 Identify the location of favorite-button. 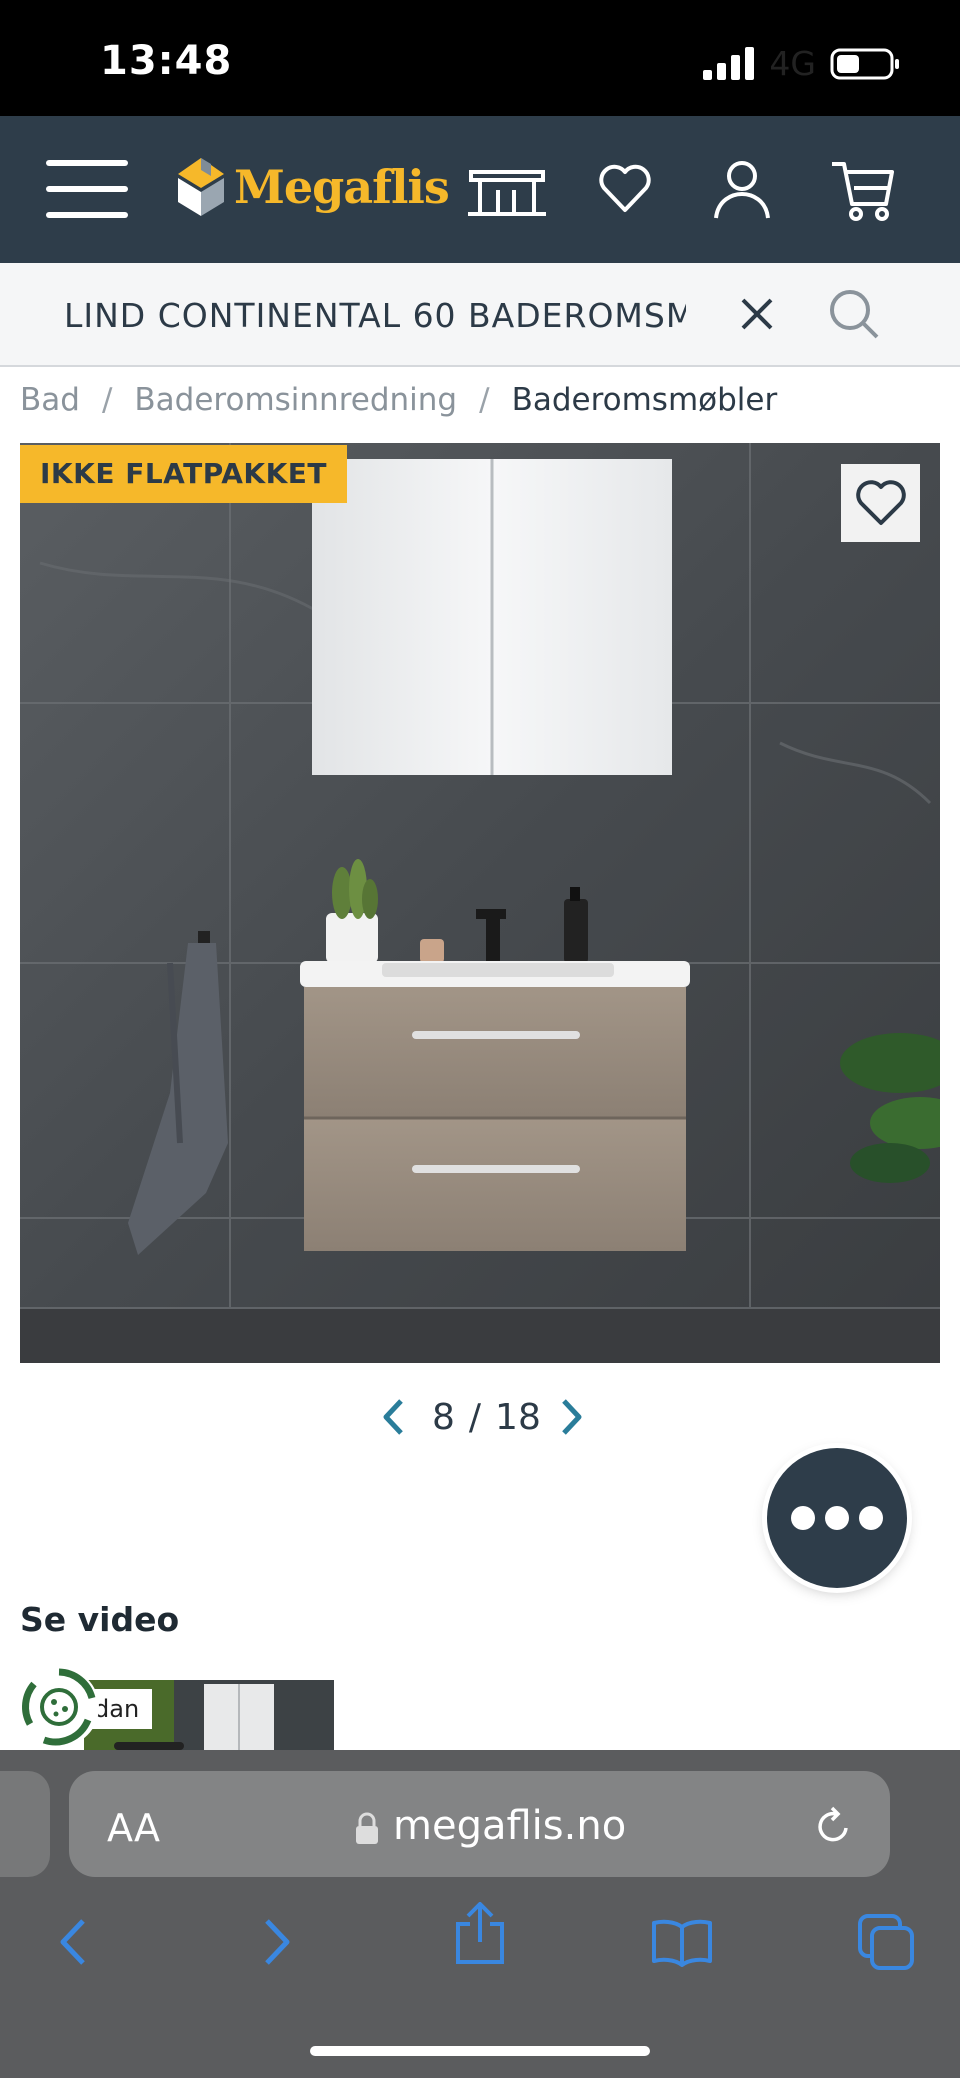
(880, 503).